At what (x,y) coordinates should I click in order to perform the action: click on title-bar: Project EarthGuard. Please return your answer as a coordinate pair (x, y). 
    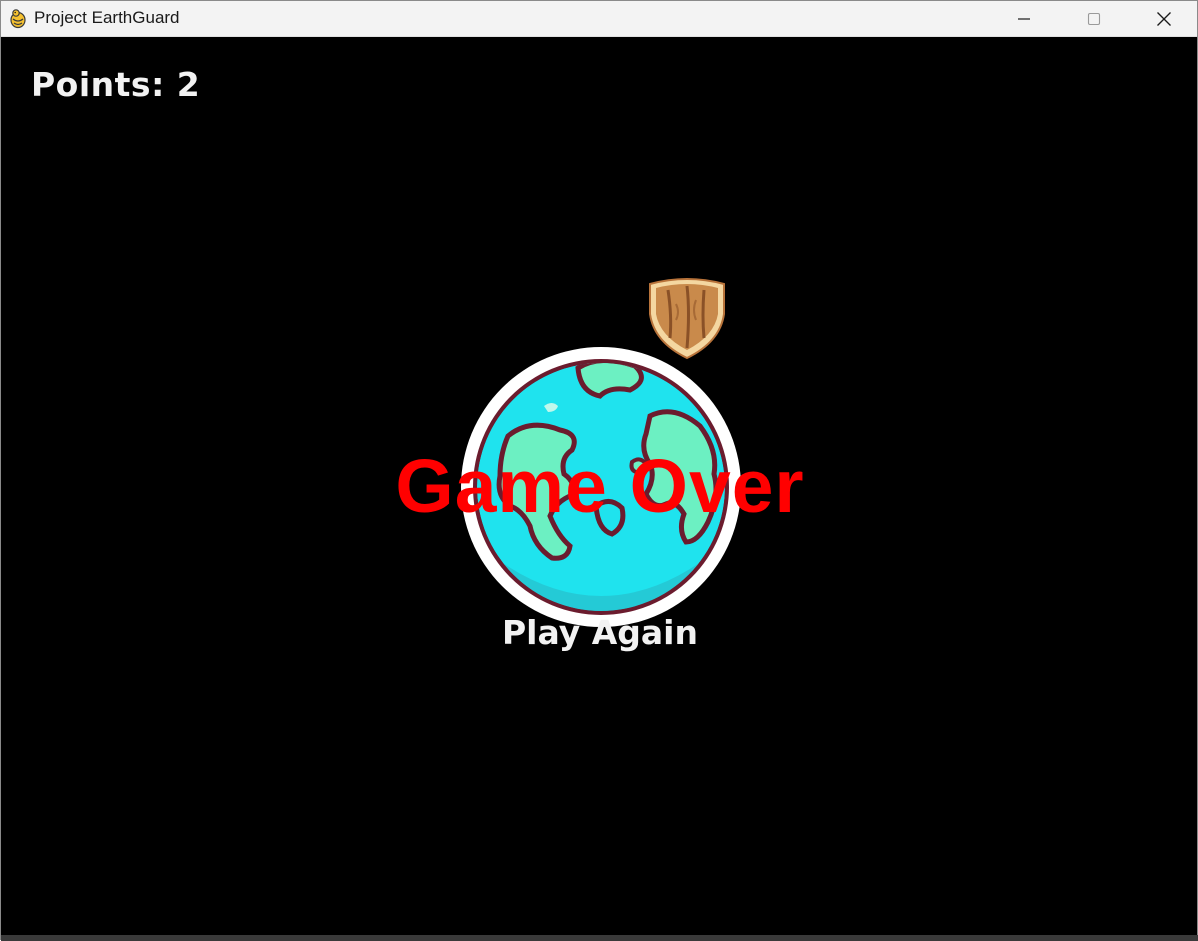
    Looking at the image, I should click on (599, 19).